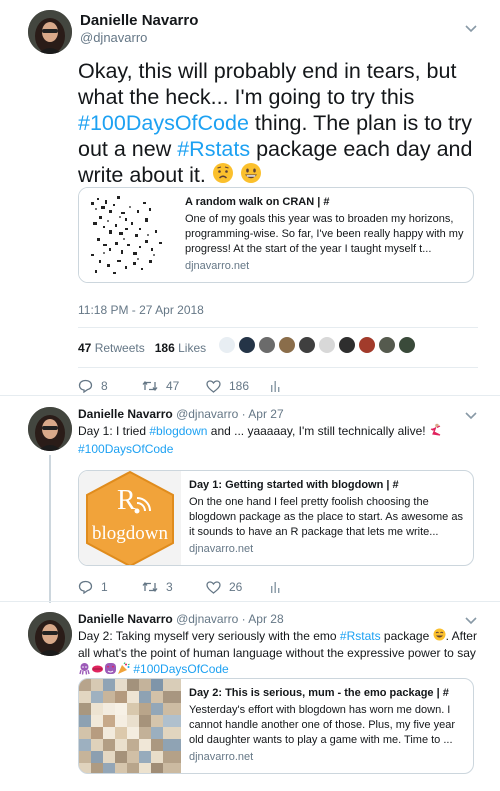 The image size is (500, 791). I want to click on like-count: 186, so click(239, 386).